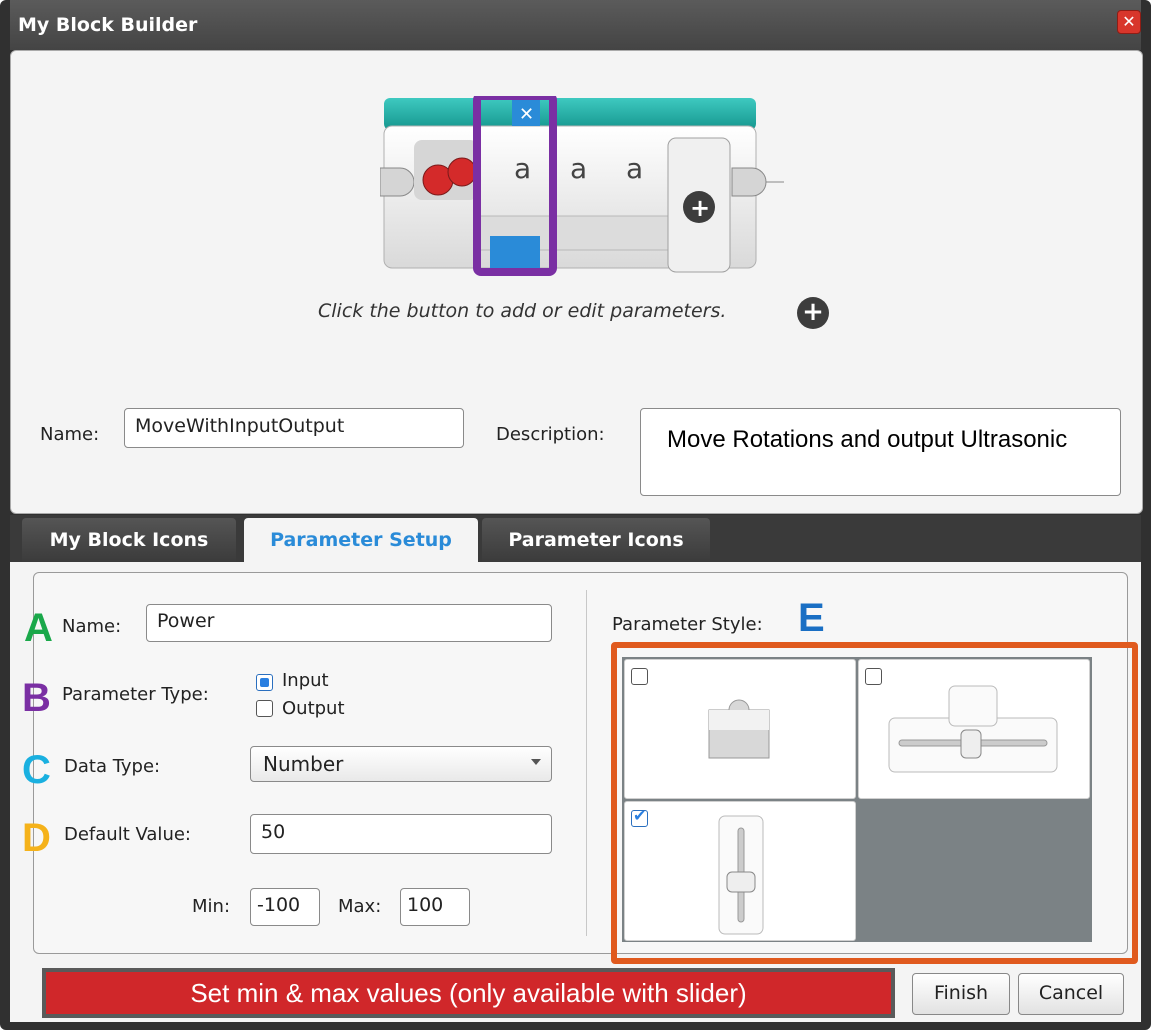 The width and height of the screenshot is (1151, 1030). Describe the element at coordinates (361, 540) in the screenshot. I see `tab-parameter-setup: Parameter Setup` at that location.